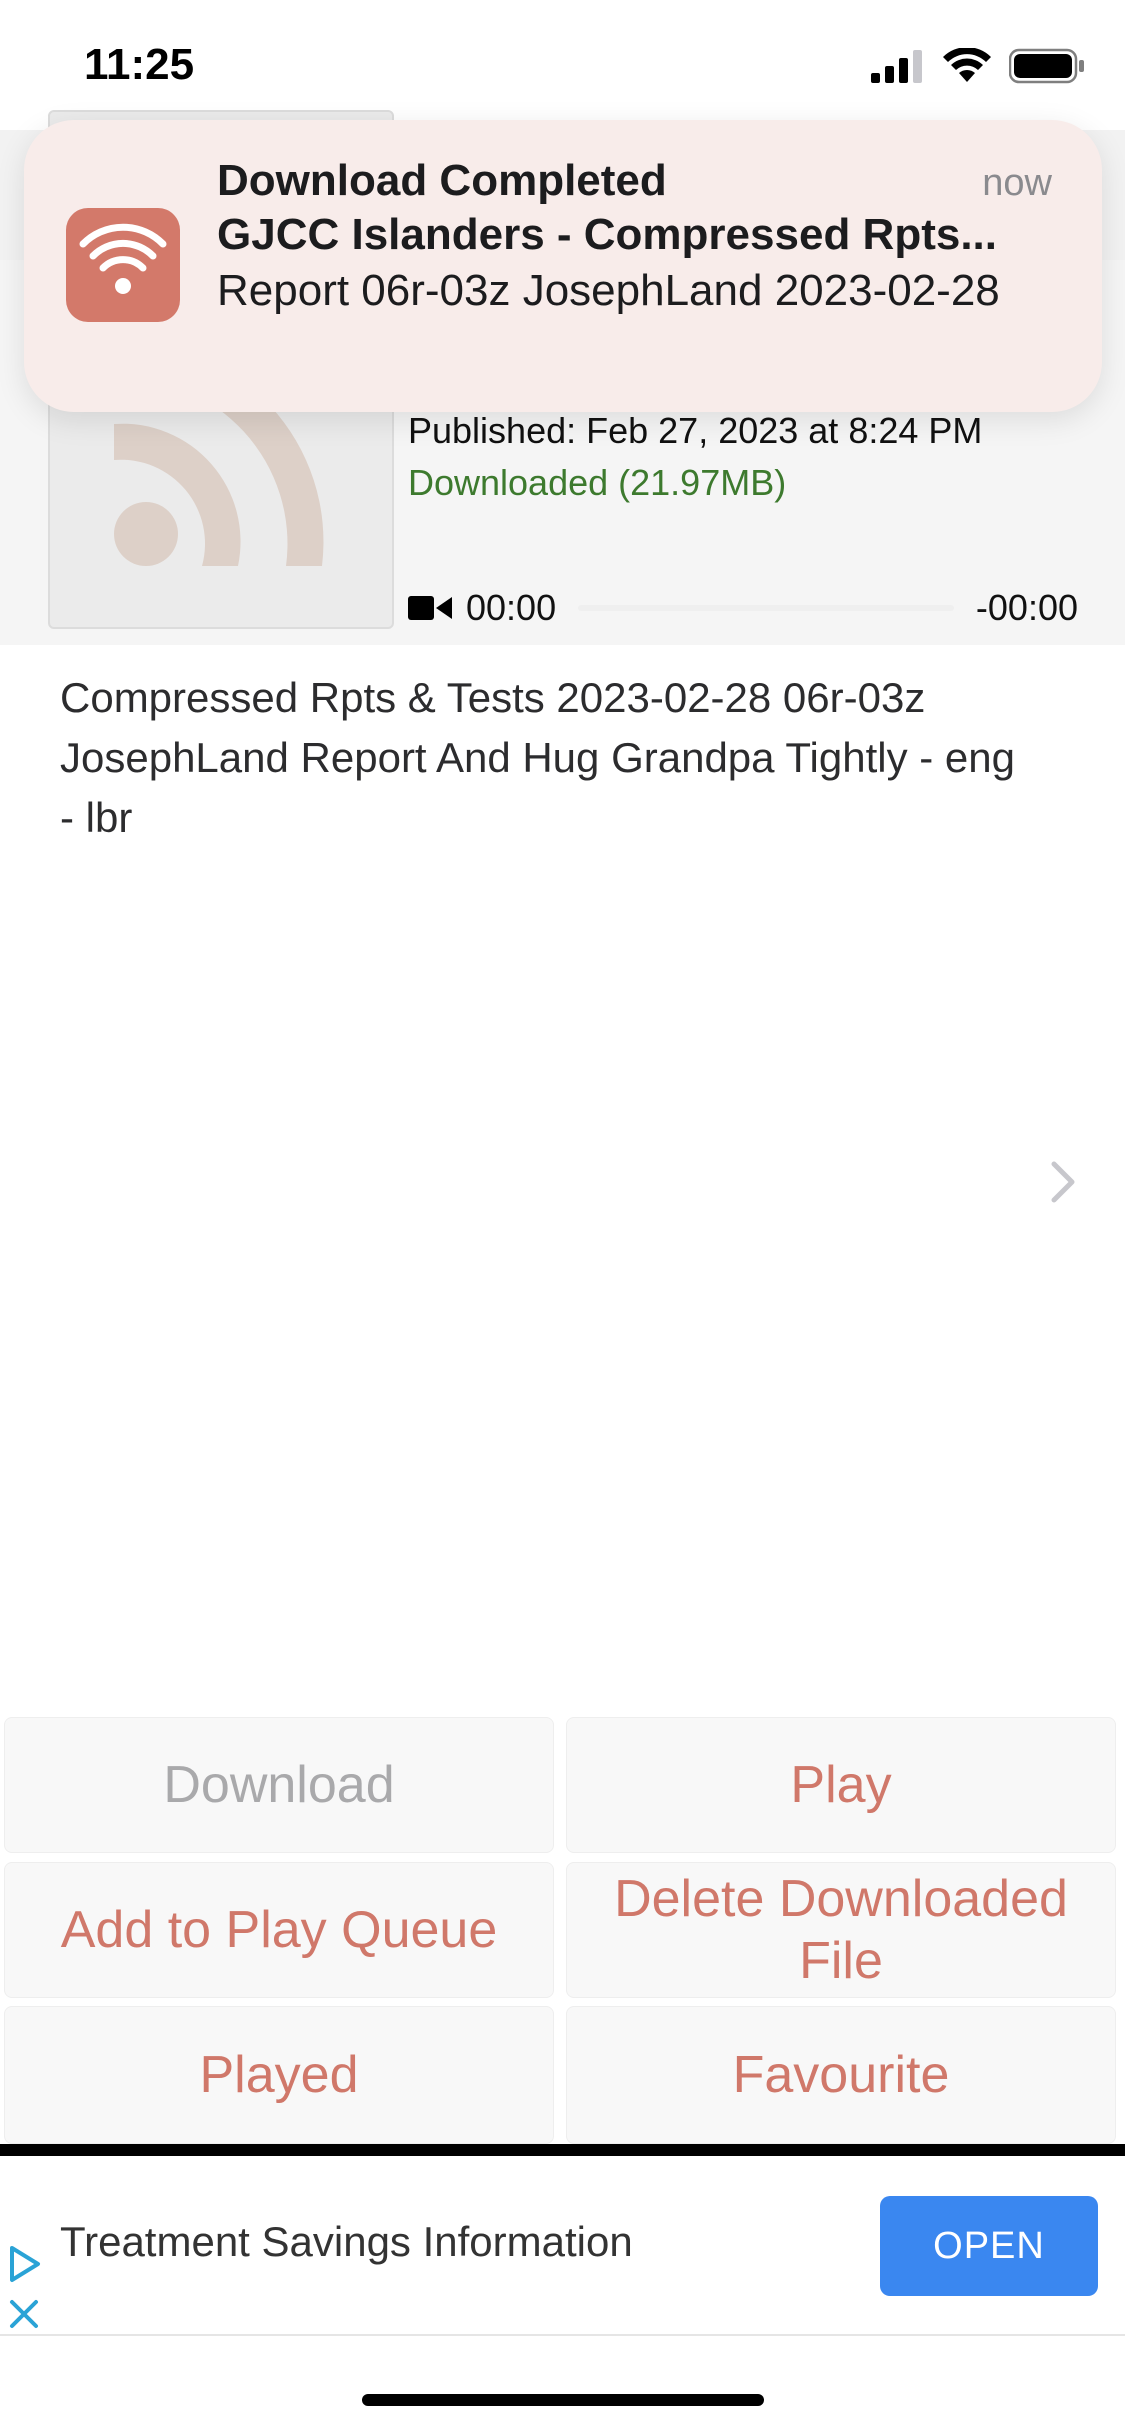 The width and height of the screenshot is (1125, 2436). Describe the element at coordinates (695, 430) in the screenshot. I see `published-date: Published: Feb 27, 2023 at 8:24 PM` at that location.